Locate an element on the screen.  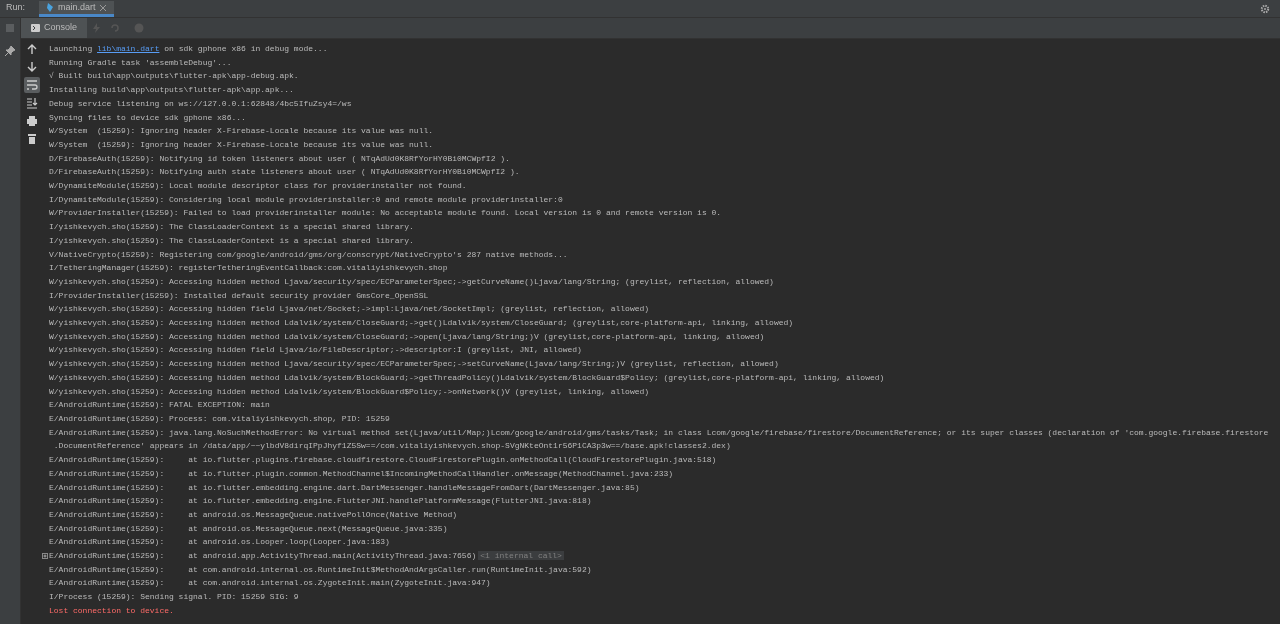
file-link: lib\main.dart is located at coordinates (128, 48).